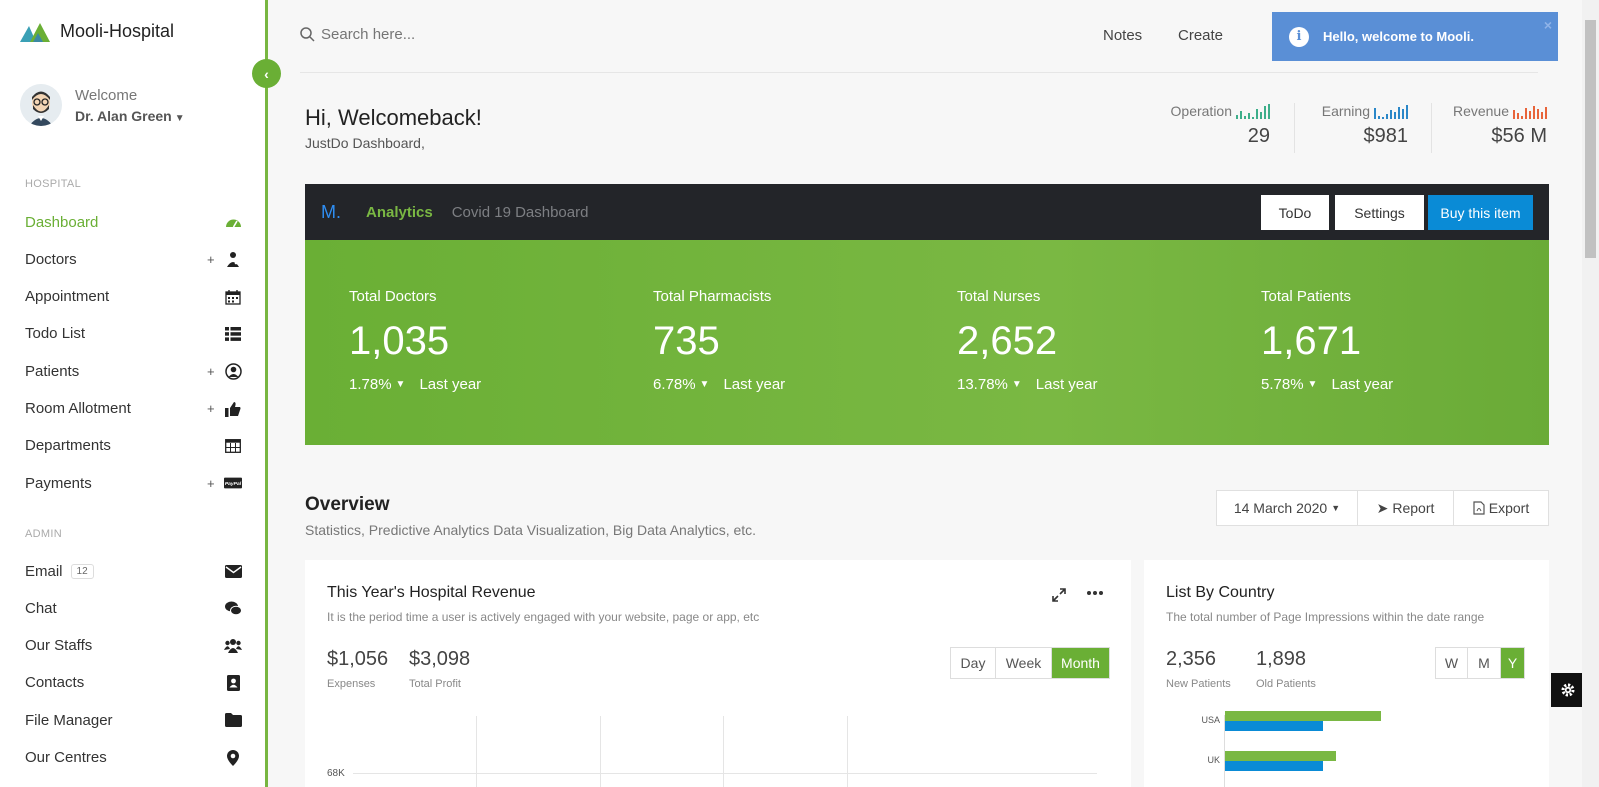 This screenshot has height=787, width=1599. Describe the element at coordinates (1548, 25) in the screenshot. I see `close-icon: ×` at that location.